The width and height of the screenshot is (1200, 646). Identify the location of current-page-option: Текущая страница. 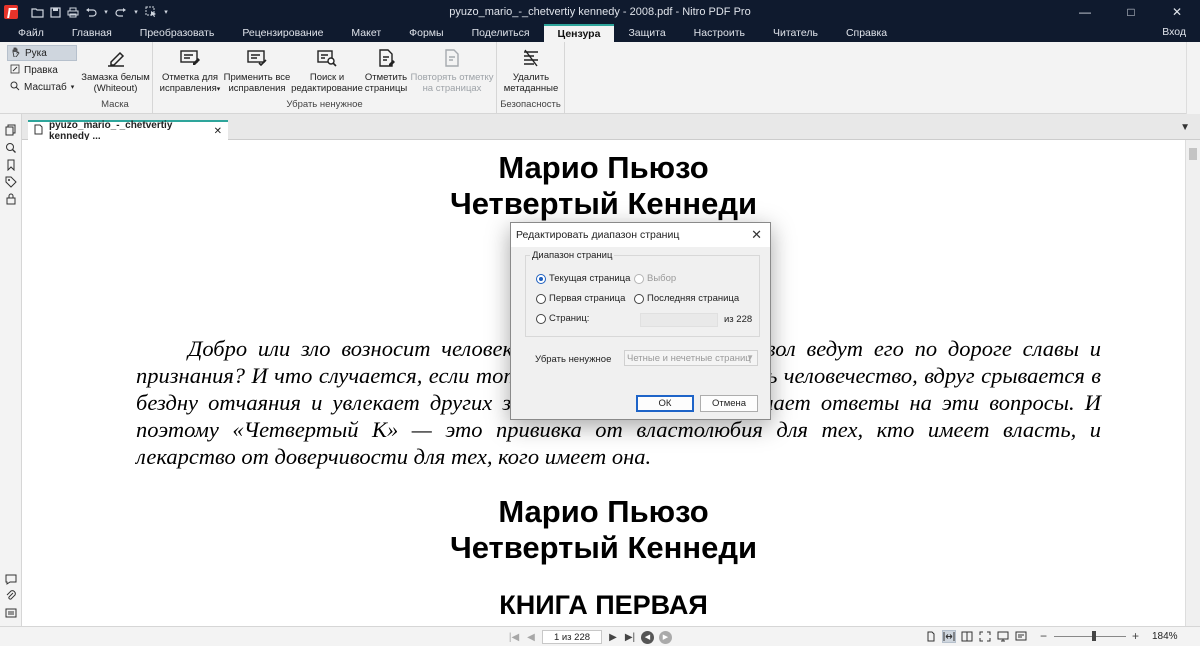
(583, 278).